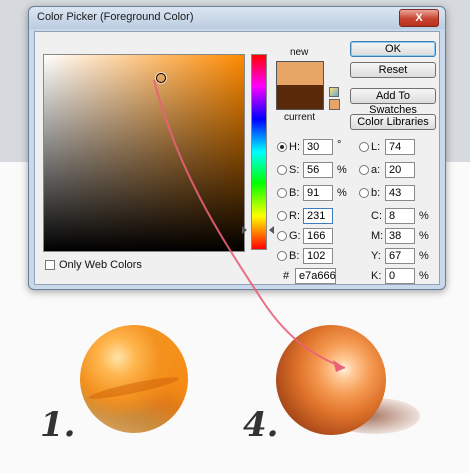  Describe the element at coordinates (393, 122) in the screenshot. I see `color-libraries-button: Color Libraries` at that location.